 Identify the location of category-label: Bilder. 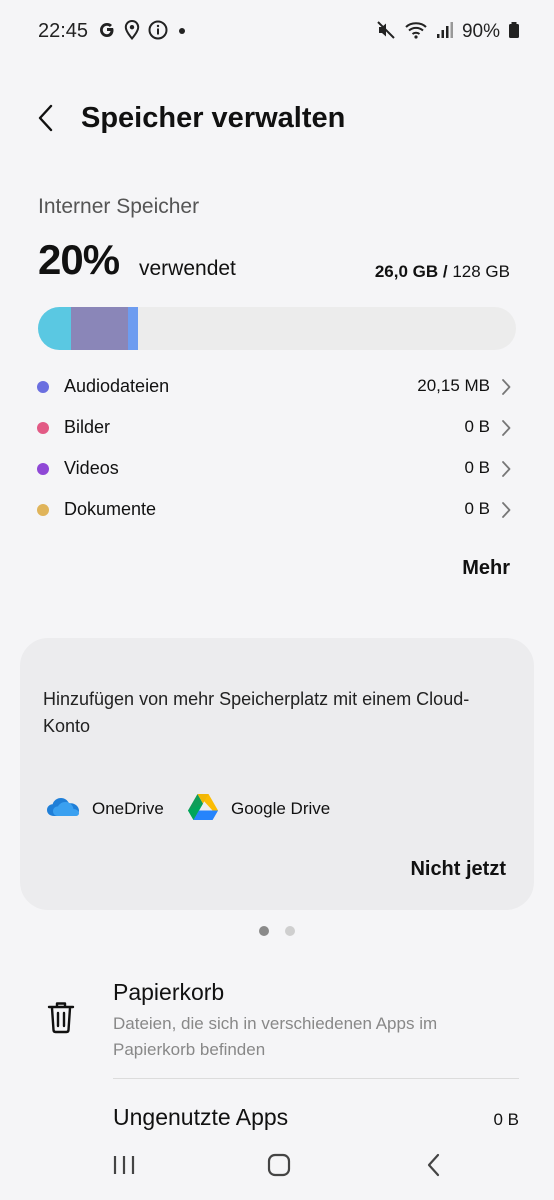
(87, 427).